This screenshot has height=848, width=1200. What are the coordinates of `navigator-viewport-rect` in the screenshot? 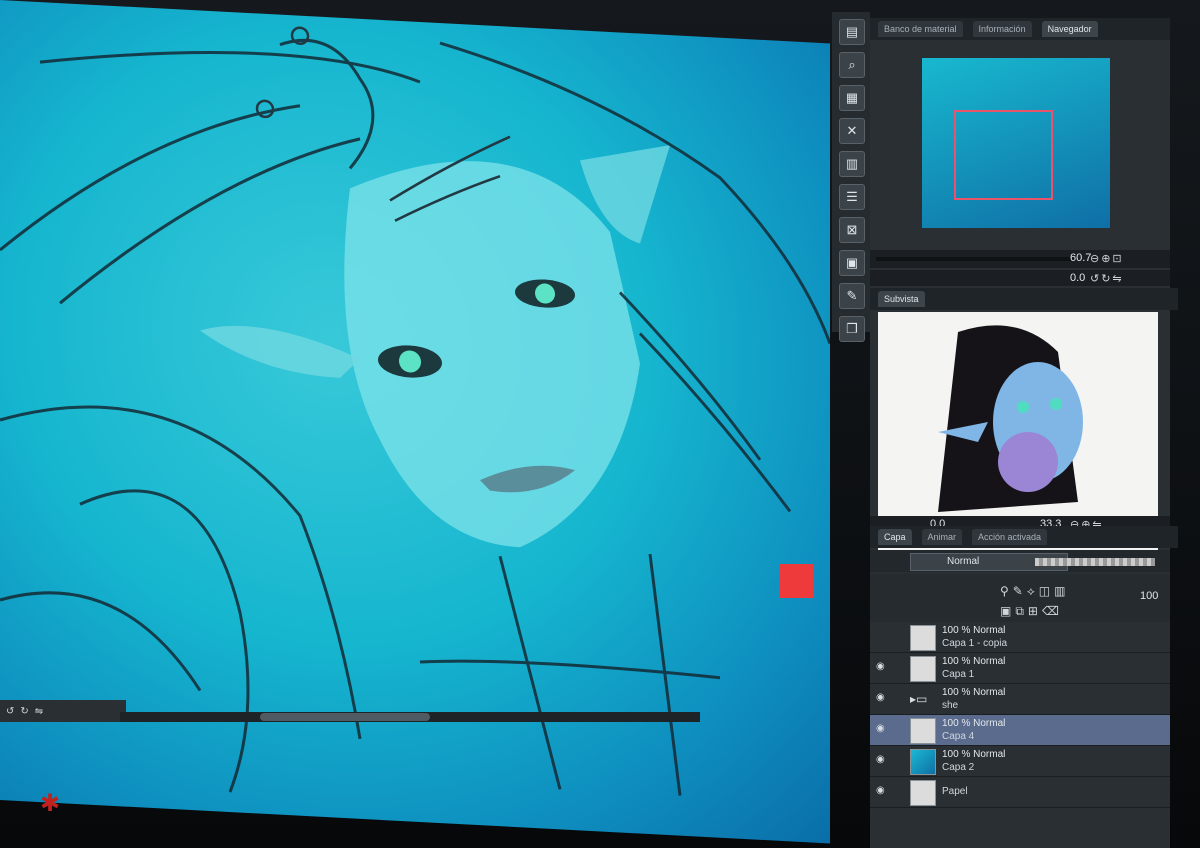 It's located at (1003, 155).